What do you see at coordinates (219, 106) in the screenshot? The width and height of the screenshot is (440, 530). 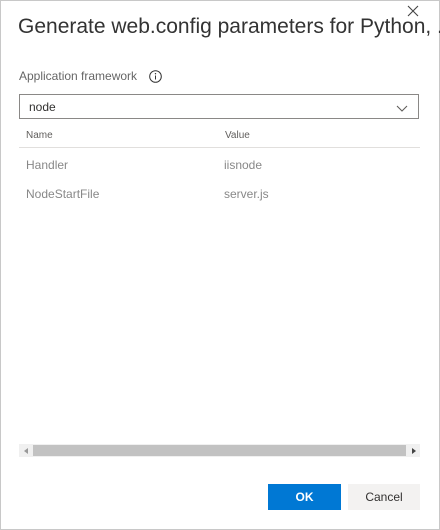 I see `application-framework-dropdown: node` at bounding box center [219, 106].